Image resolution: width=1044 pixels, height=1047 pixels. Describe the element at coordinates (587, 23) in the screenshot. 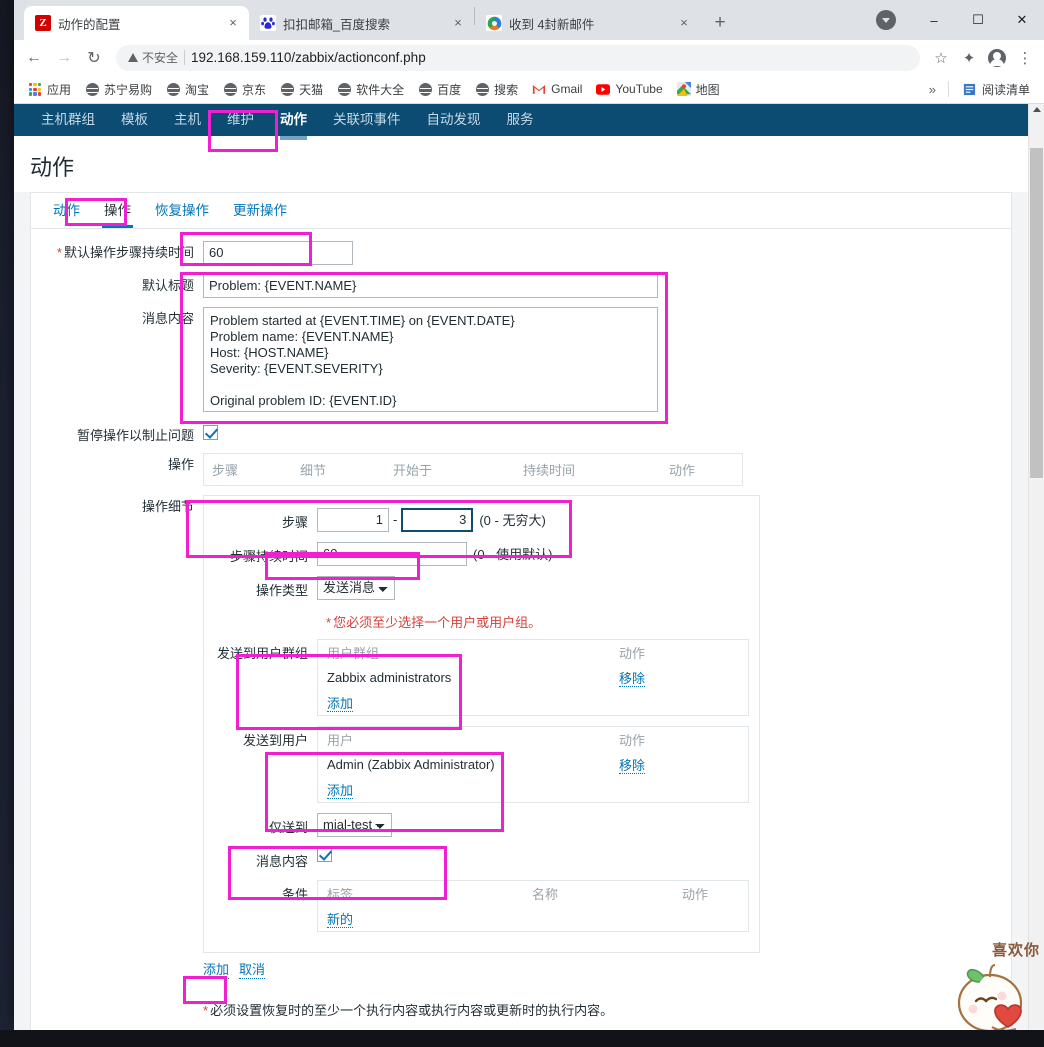

I see `browser-tab-2: 收到 4封新邮件 ×` at that location.